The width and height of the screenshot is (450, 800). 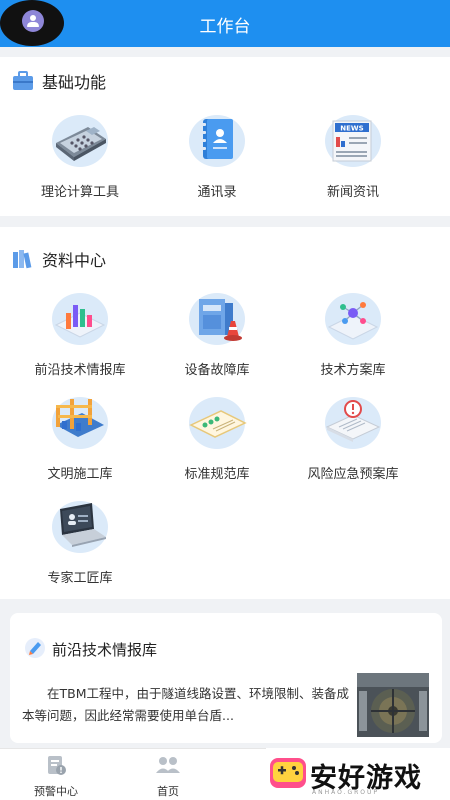 What do you see at coordinates (353, 474) in the screenshot?
I see `resource-item-label: 风险应急预案库` at bounding box center [353, 474].